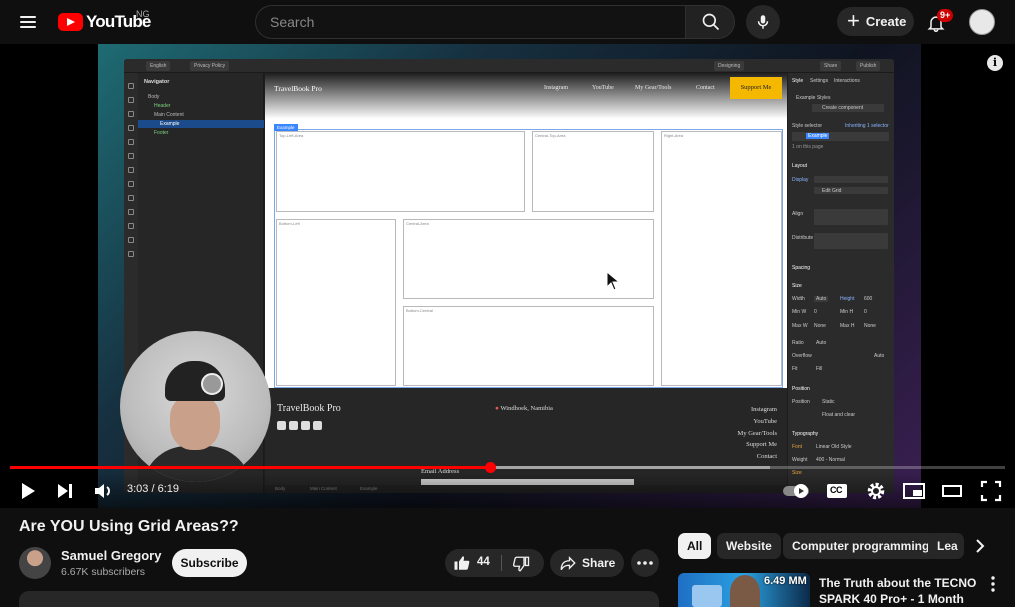  Describe the element at coordinates (201, 124) in the screenshot. I see `nav-row: Example` at that location.